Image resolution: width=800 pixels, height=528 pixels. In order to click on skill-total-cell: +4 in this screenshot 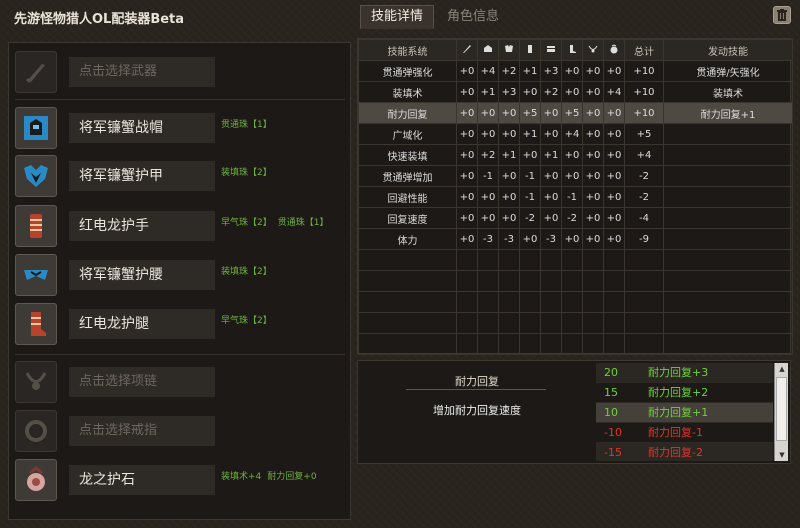, I will do `click(644, 155)`.